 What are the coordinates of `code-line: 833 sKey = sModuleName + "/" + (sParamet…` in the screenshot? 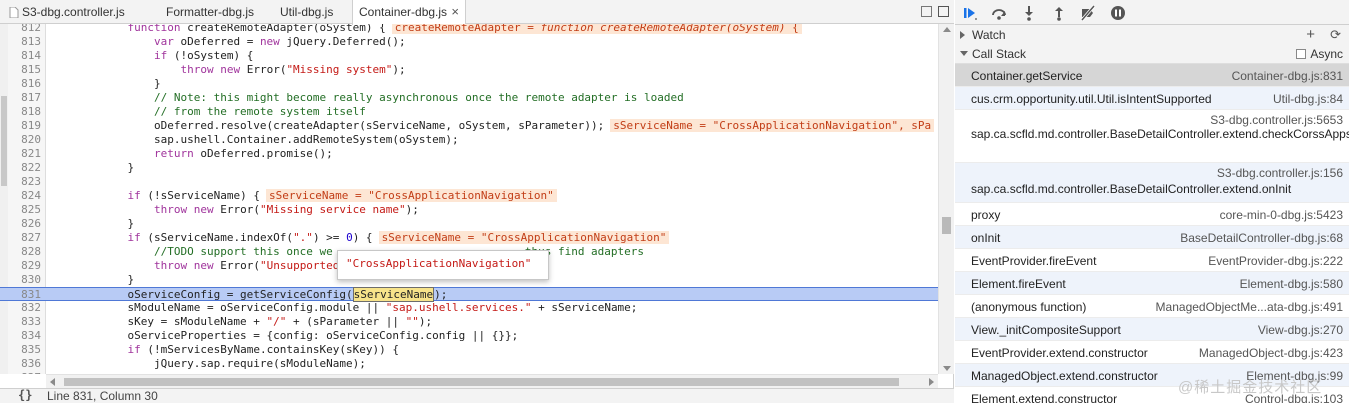 It's located at (469, 322).